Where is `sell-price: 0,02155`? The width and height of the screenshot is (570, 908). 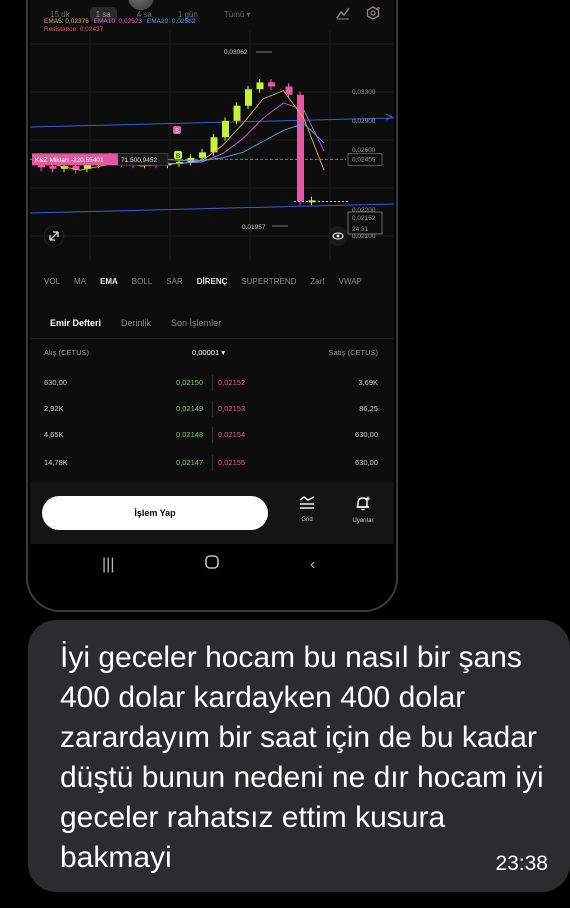 sell-price: 0,02155 is located at coordinates (232, 462).